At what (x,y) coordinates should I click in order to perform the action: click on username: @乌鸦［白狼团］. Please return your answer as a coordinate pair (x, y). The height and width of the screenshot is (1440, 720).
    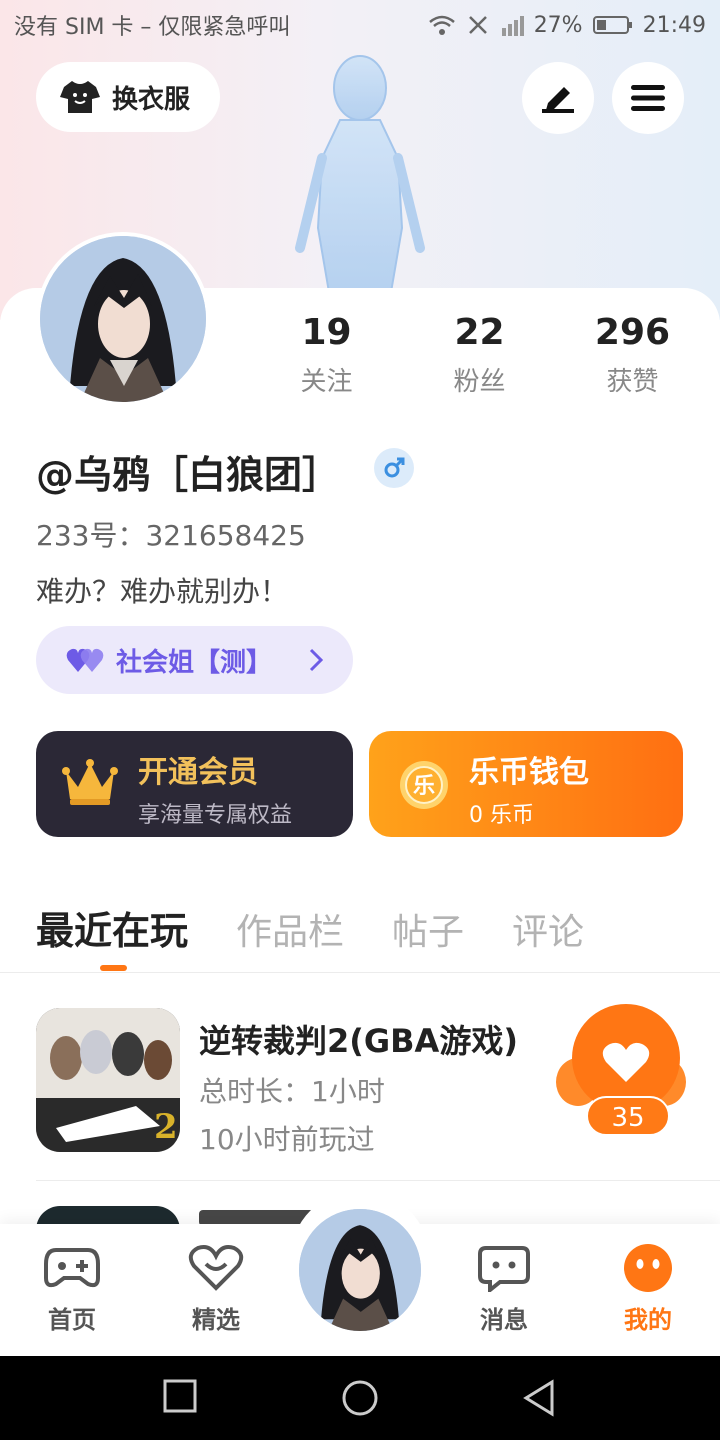
    Looking at the image, I should click on (188, 475).